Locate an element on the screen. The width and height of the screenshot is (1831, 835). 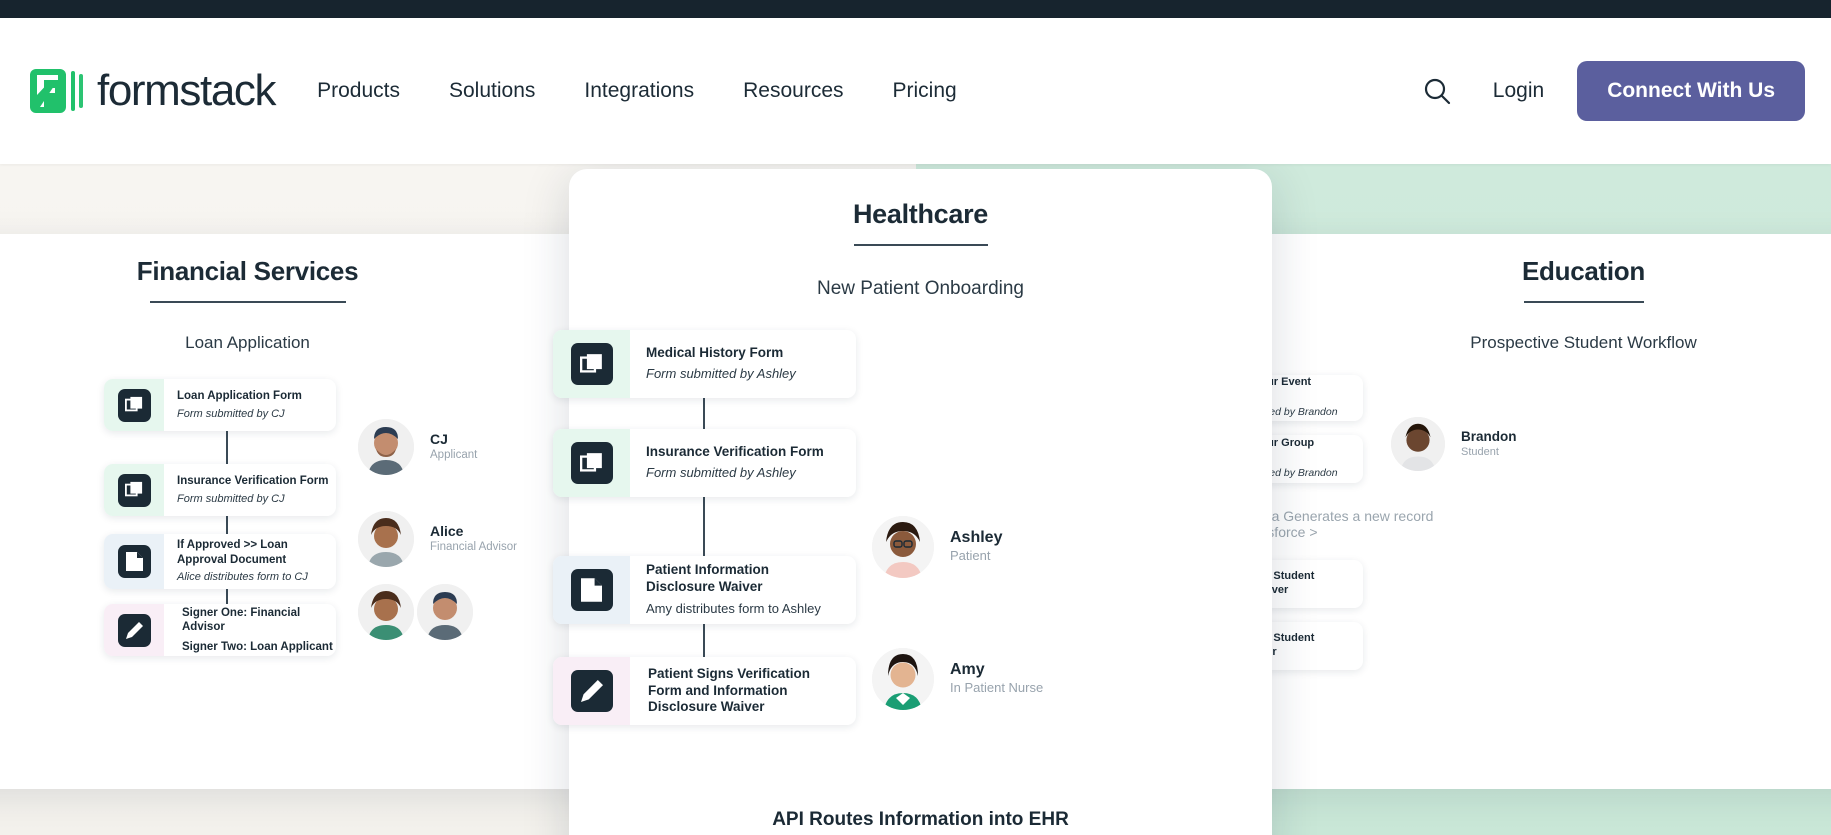
nav-item-solutions: Solutions is located at coordinates (492, 91).